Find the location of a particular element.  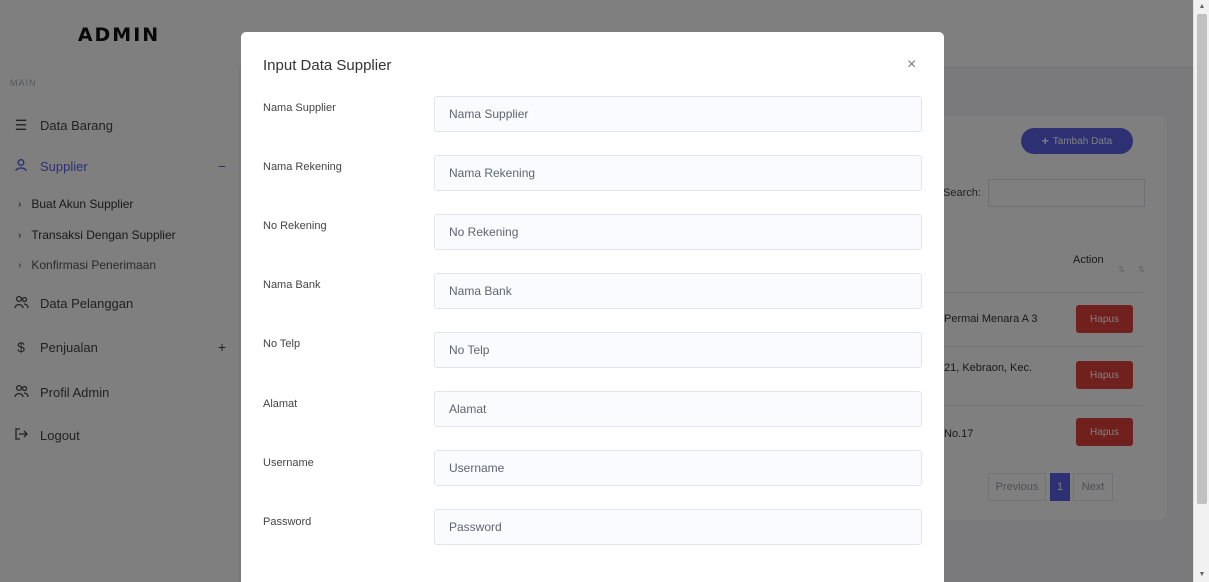

nama-bank-field is located at coordinates (678, 291).